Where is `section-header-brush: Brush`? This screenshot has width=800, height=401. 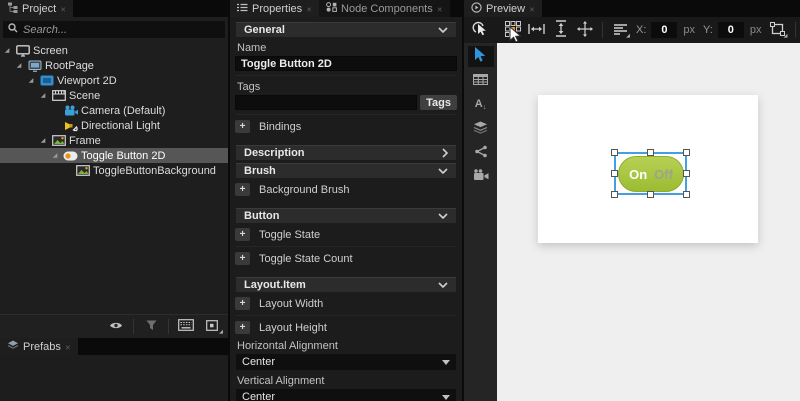 section-header-brush: Brush is located at coordinates (346, 170).